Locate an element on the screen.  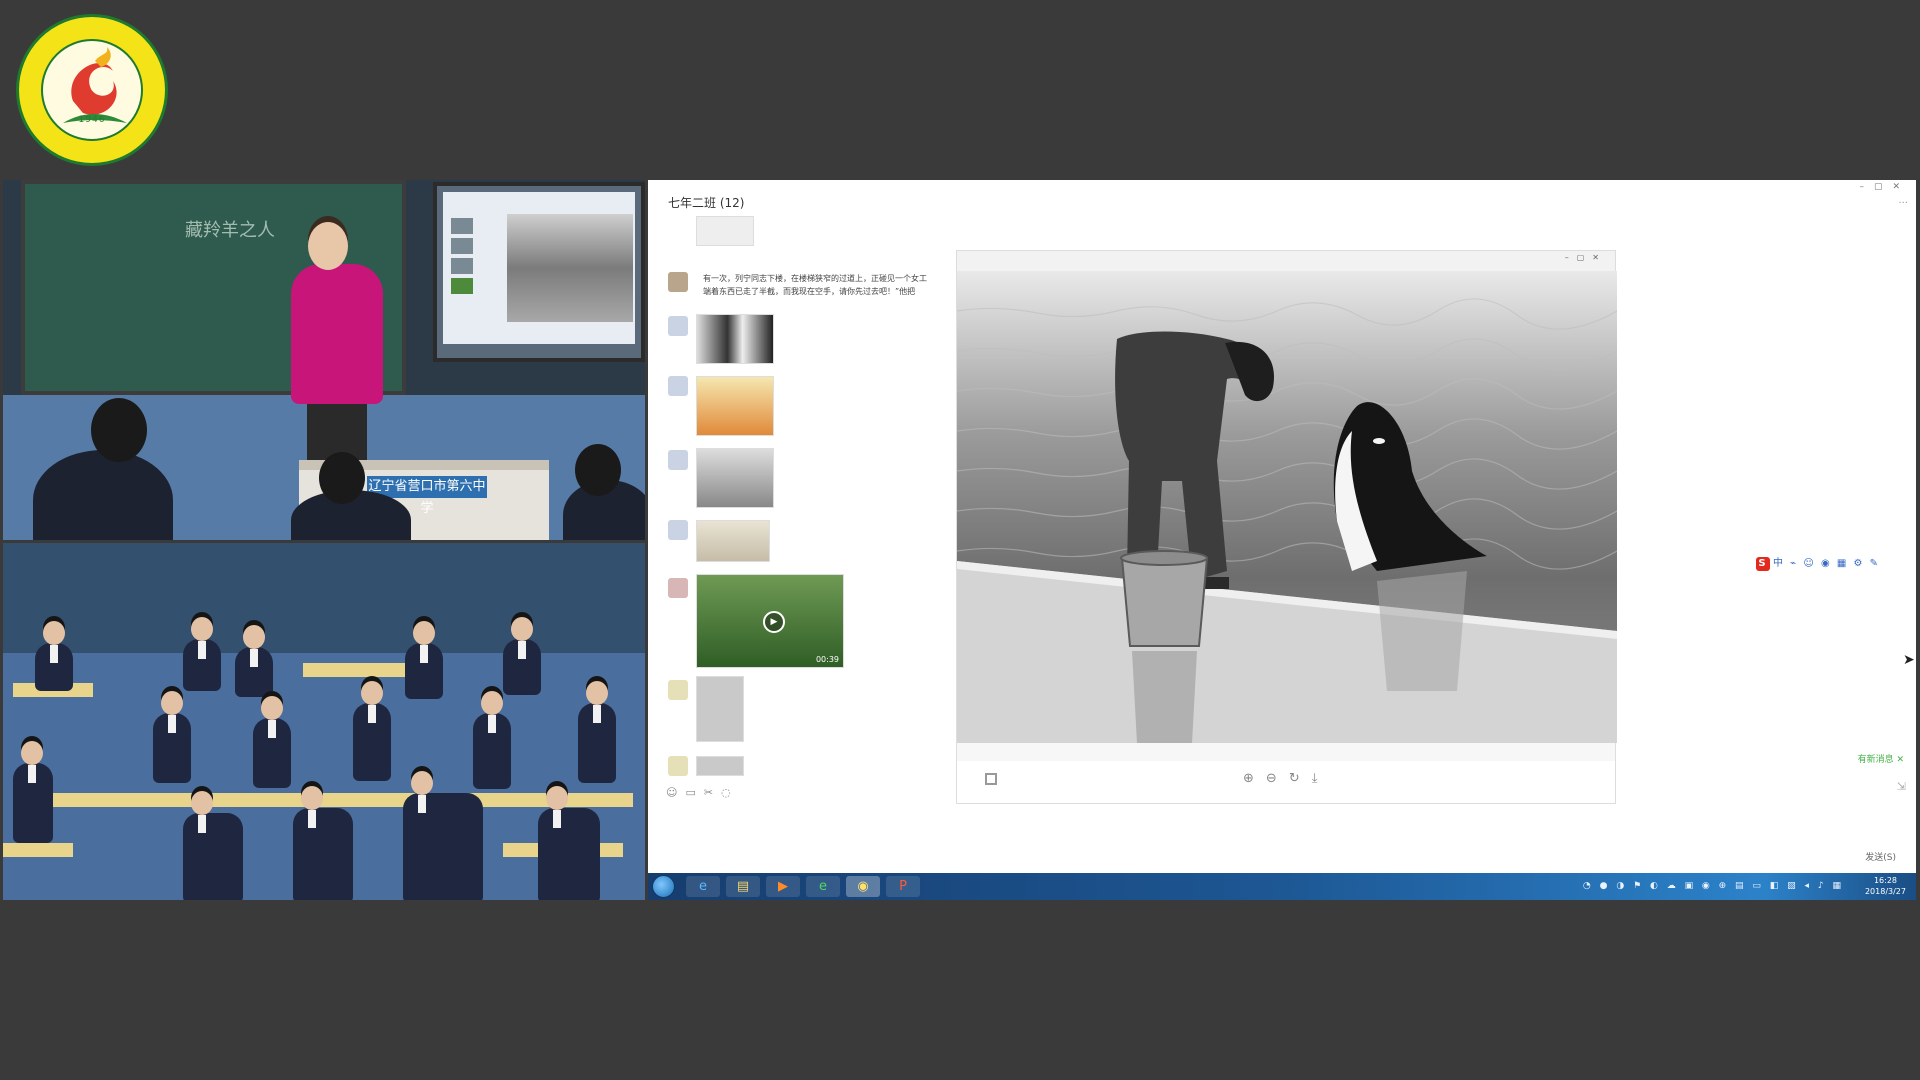
send-button: 发送(S) is located at coordinates (1880, 856).